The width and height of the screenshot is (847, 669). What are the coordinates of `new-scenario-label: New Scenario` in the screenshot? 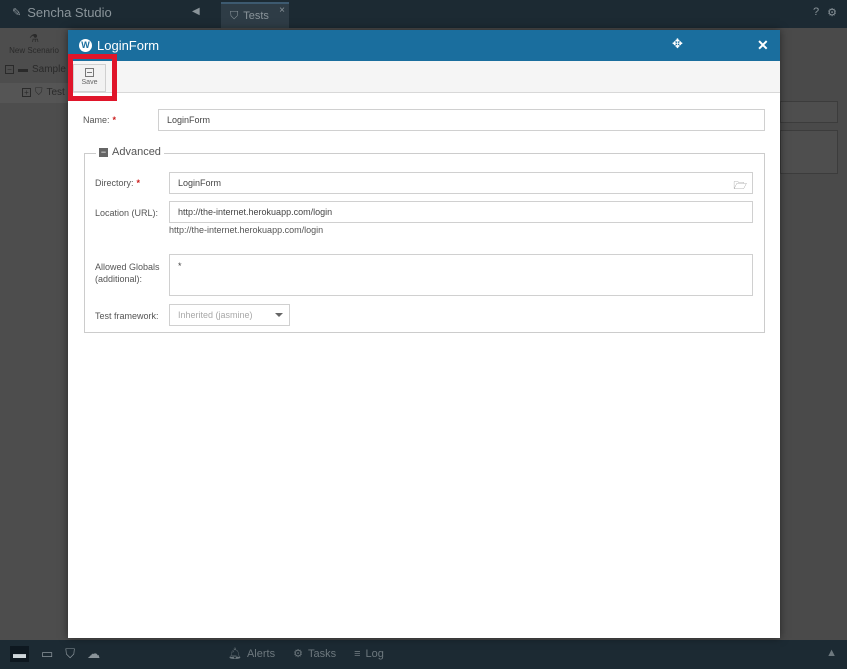 It's located at (34, 50).